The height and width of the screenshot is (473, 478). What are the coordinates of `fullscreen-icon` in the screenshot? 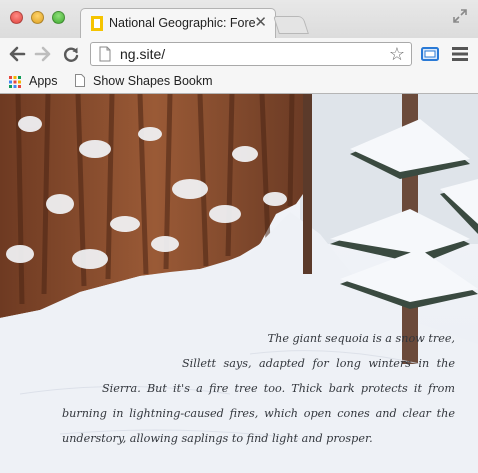 It's located at (460, 16).